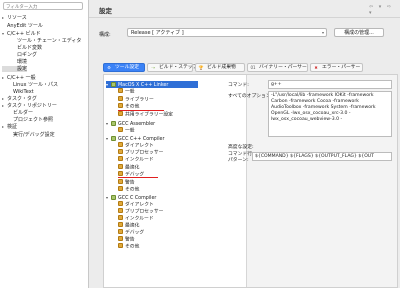 The image size is (400, 288). What do you see at coordinates (33, 120) in the screenshot?
I see `sidebar-item-label: プロジェクト参照` at bounding box center [33, 120].